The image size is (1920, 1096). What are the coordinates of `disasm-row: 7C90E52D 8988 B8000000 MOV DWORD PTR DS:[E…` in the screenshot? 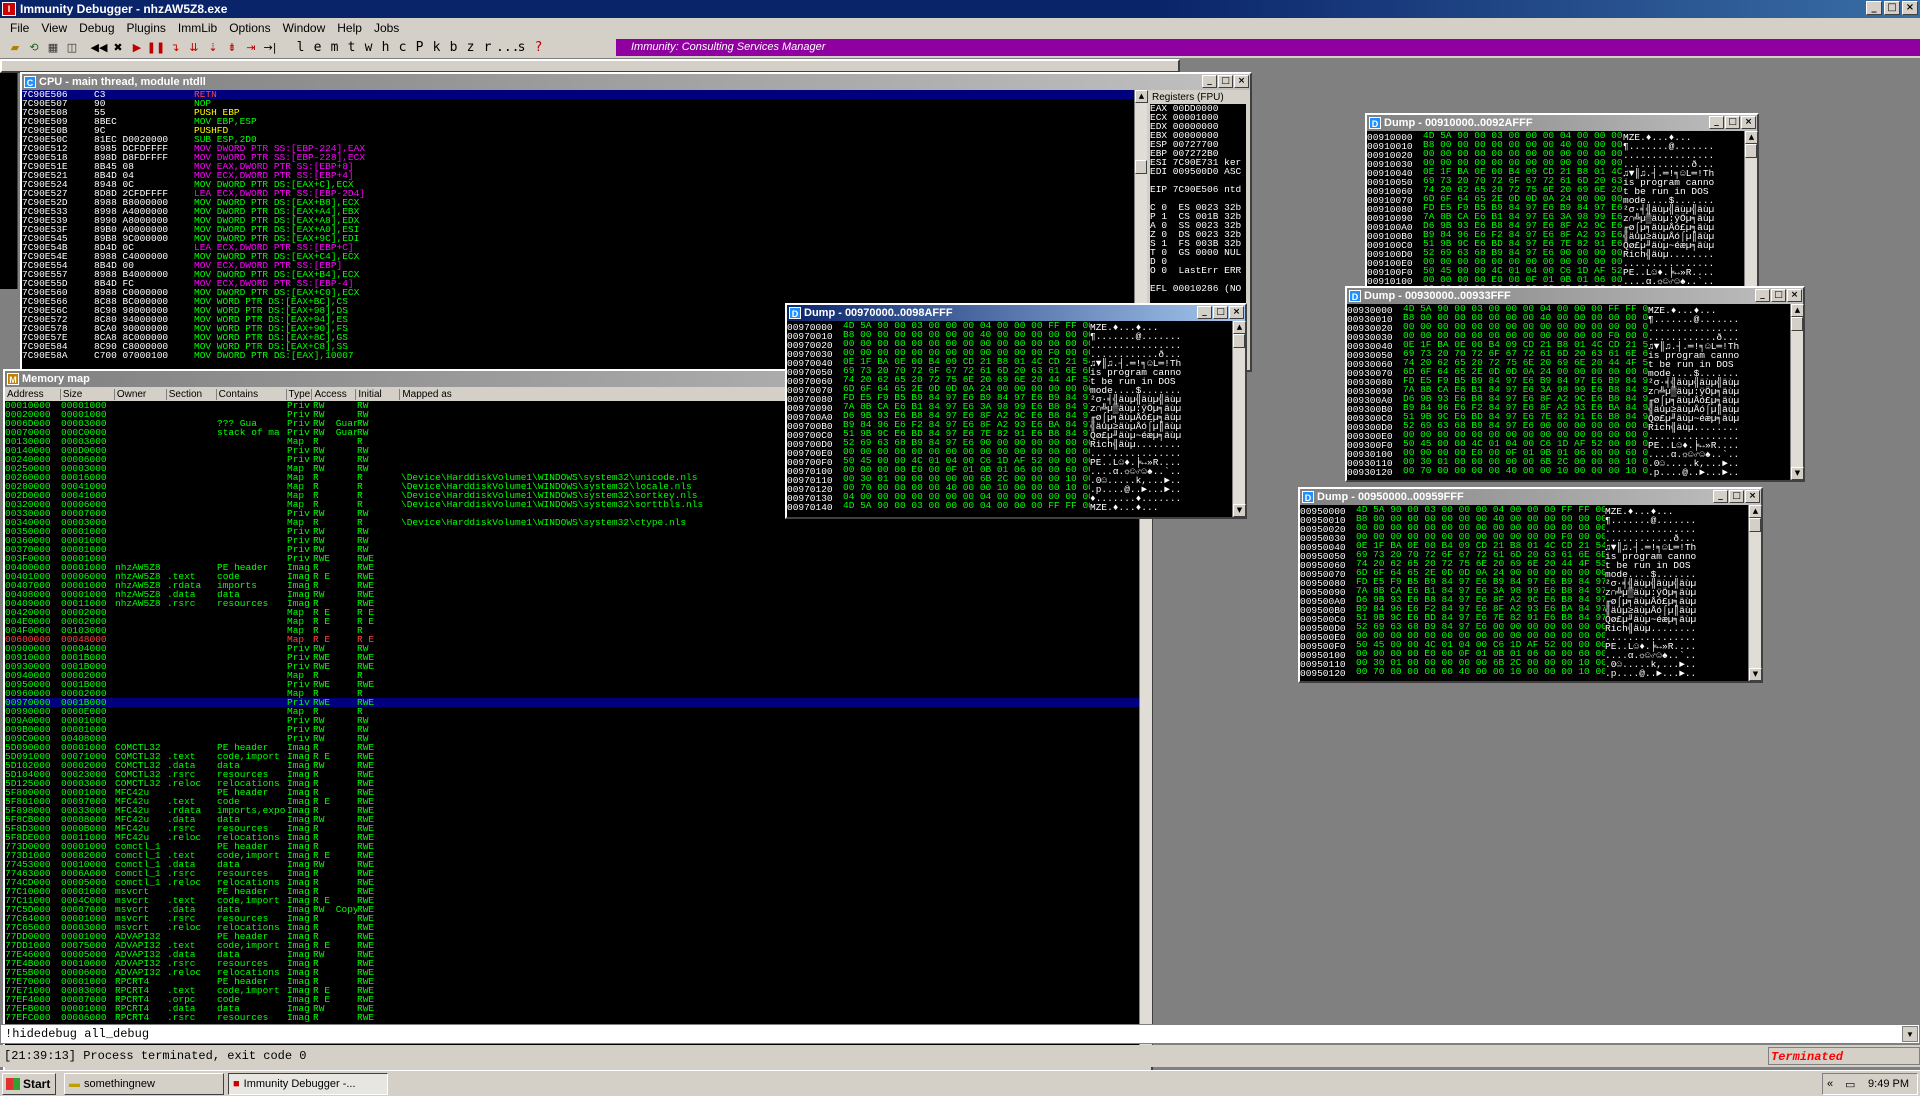 It's located at (578, 203).